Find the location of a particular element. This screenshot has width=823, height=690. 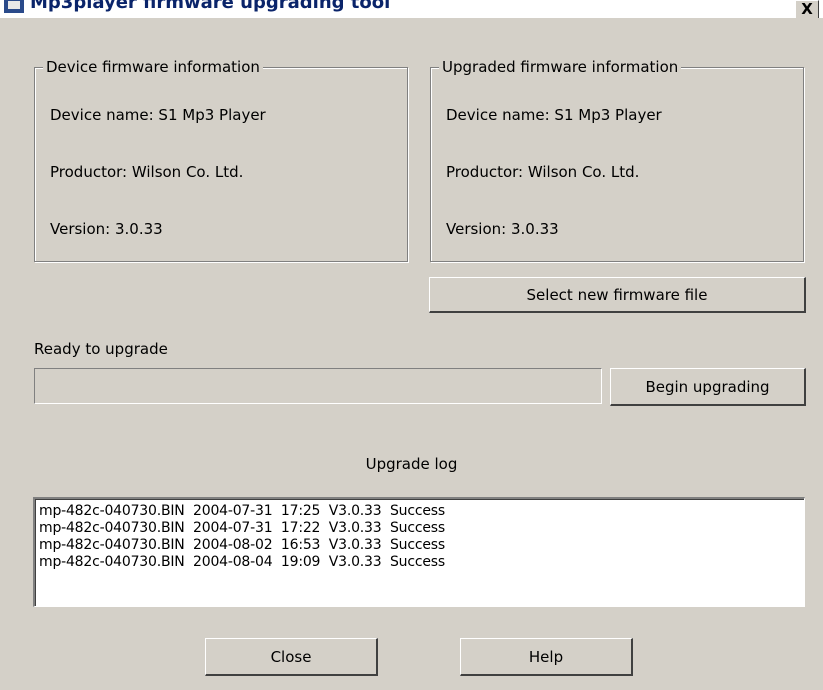

close-icon: X is located at coordinates (807, 9).